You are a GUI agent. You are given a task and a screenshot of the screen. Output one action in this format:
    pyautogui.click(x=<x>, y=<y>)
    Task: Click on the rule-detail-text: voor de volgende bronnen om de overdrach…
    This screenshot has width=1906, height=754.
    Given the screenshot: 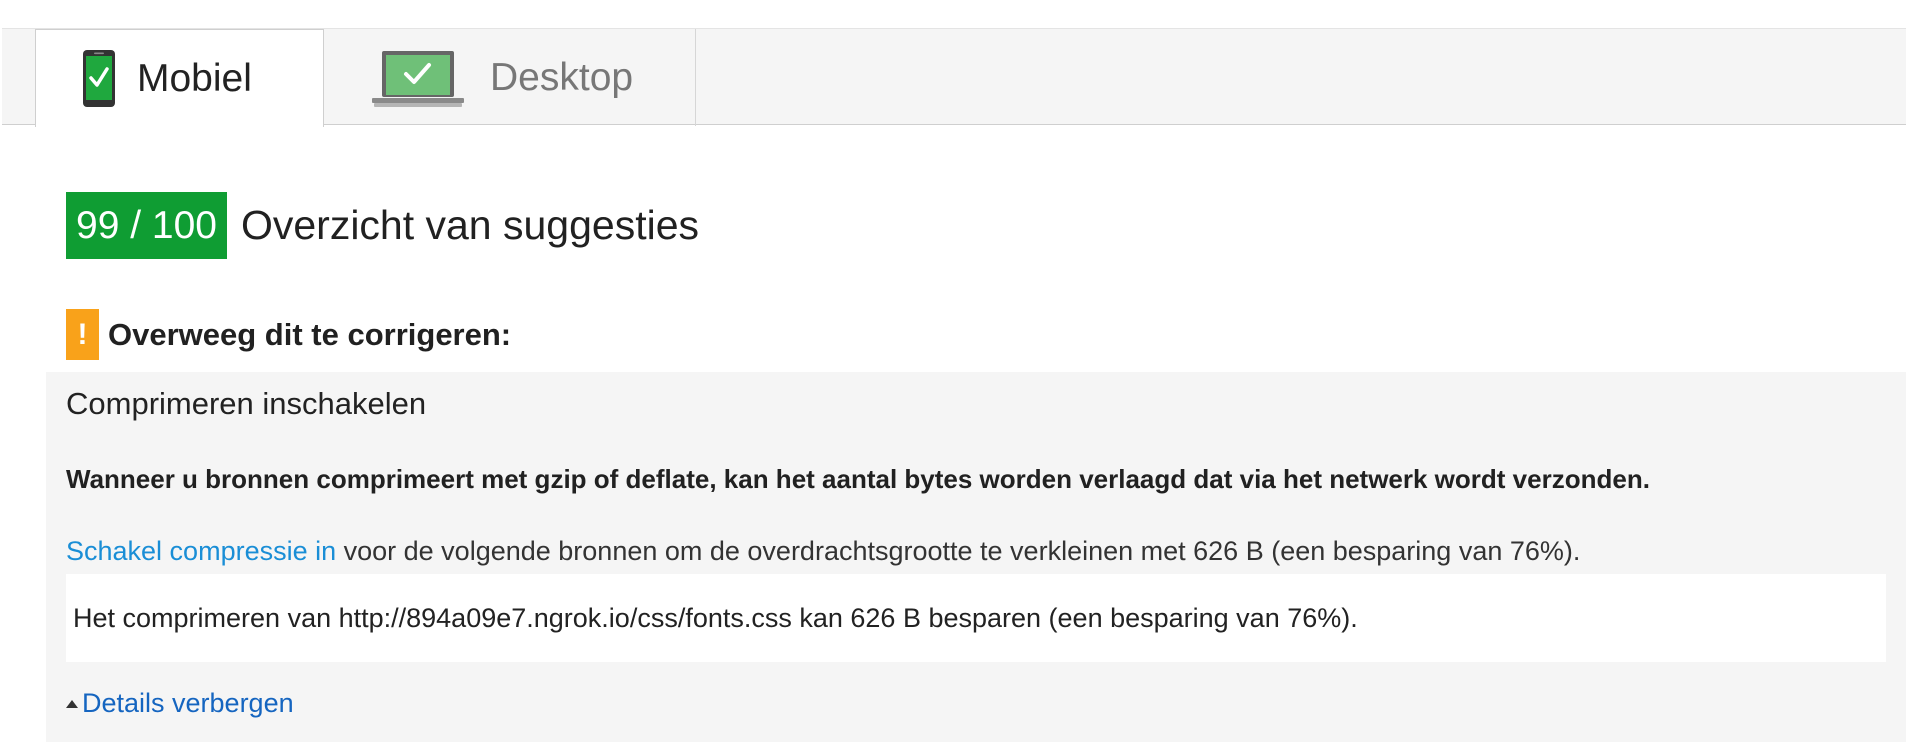 What is the action you would take?
    pyautogui.click(x=958, y=551)
    